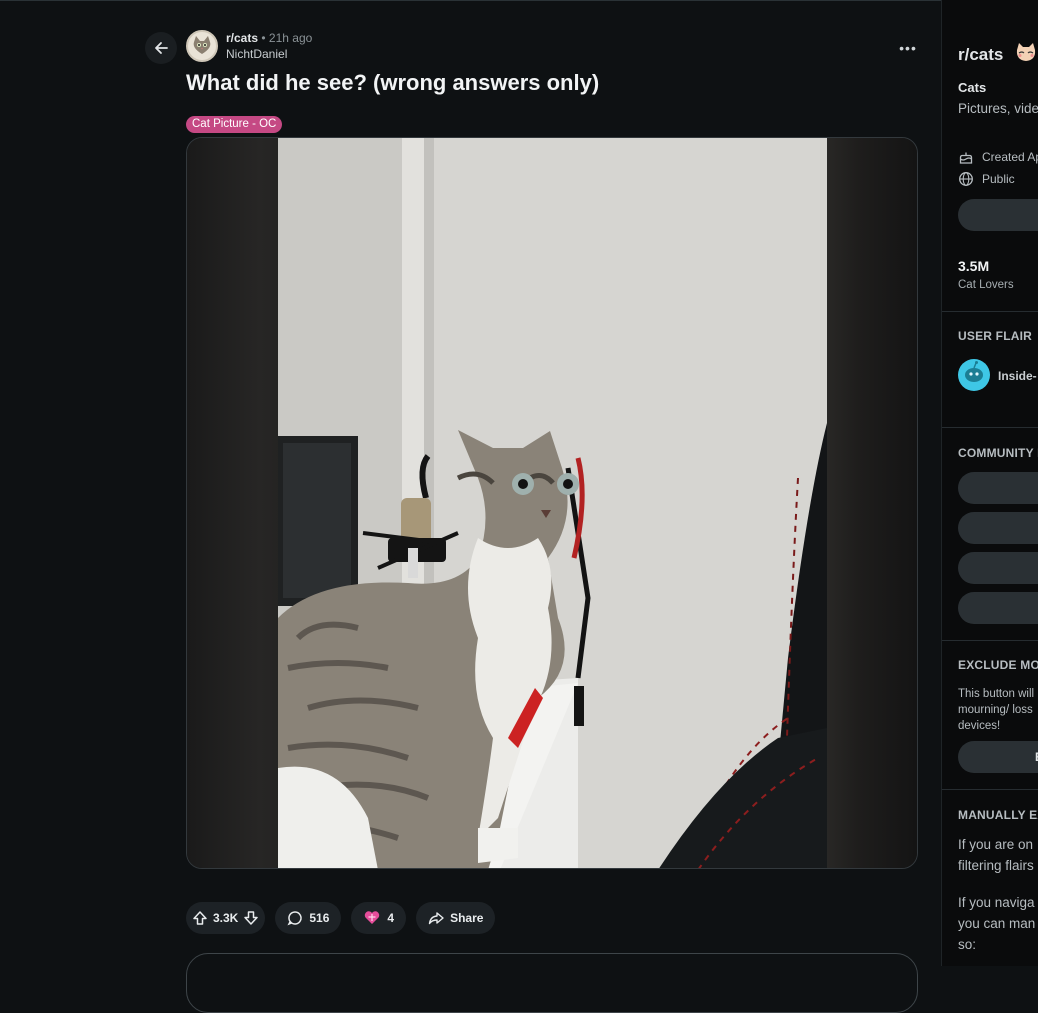 Image resolution: width=1038 pixels, height=1013 pixels. Describe the element at coordinates (234, 124) in the screenshot. I see `post-flair: Cat Picture - OC` at that location.